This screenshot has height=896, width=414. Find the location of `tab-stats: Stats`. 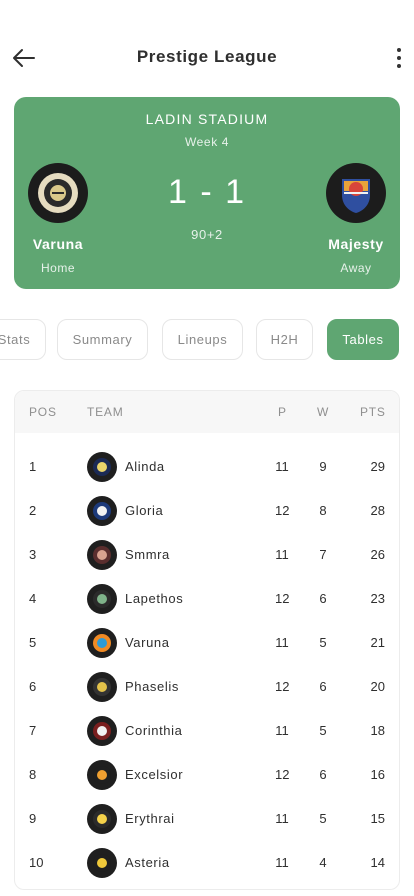

tab-stats: Stats is located at coordinates (23, 339).